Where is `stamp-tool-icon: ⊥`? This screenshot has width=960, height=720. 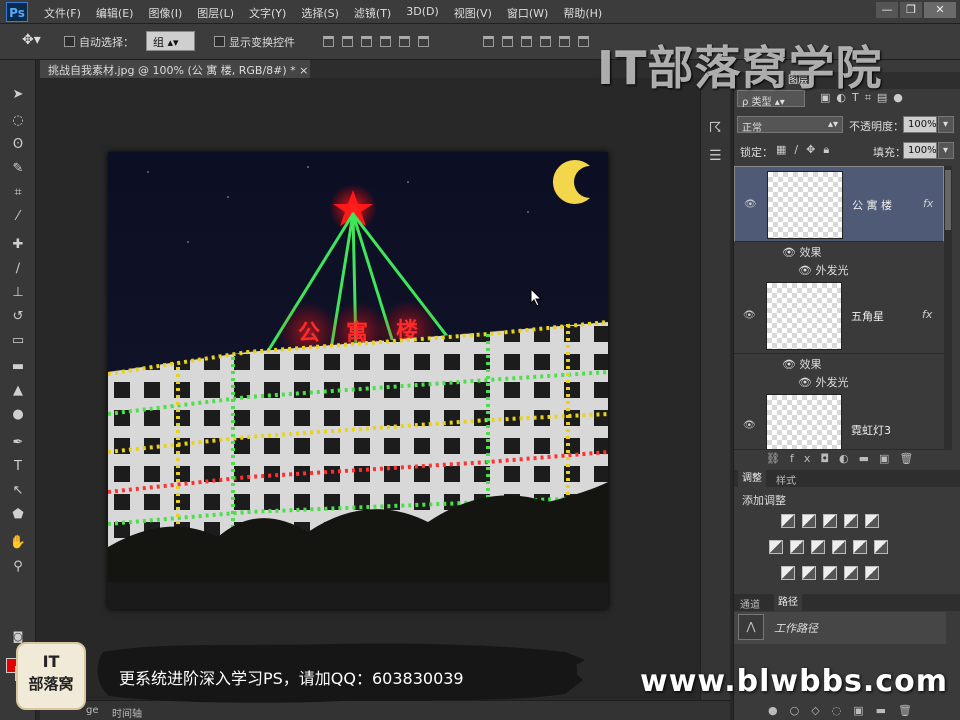
stamp-tool-icon: ⊥ is located at coordinates (18, 293).